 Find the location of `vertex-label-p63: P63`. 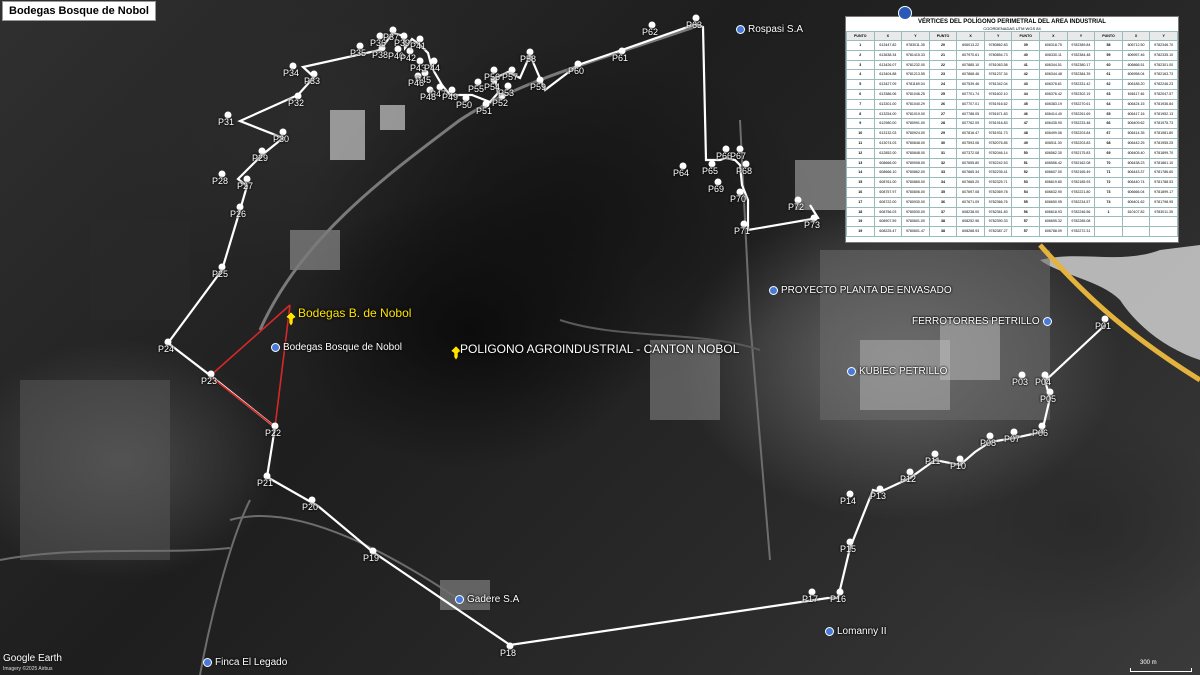

vertex-label-p63: P63 is located at coordinates (694, 25).